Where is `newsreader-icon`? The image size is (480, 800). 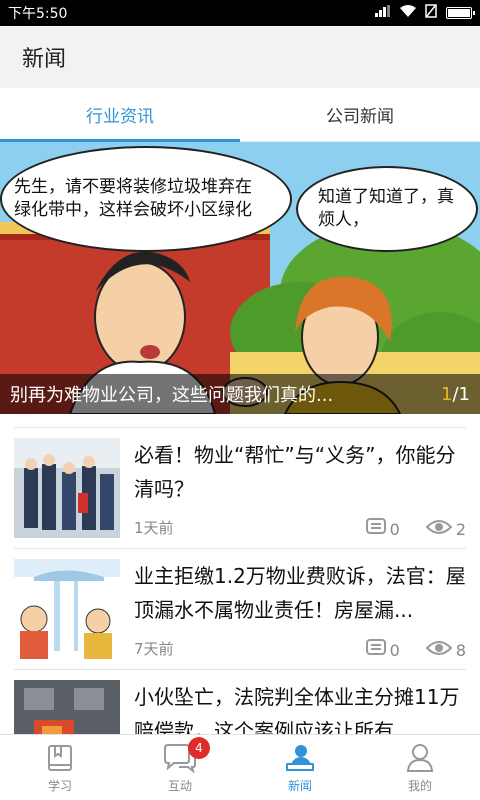
newsreader-icon is located at coordinates (300, 758).